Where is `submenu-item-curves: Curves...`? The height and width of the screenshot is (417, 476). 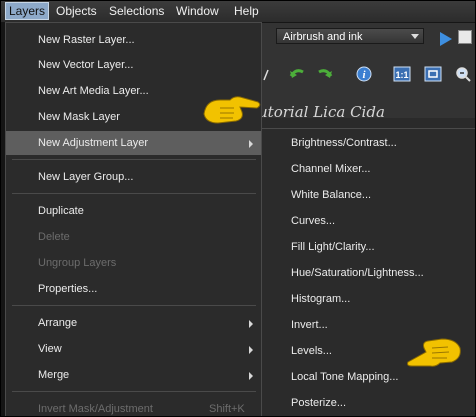
submenu-item-curves: Curves... is located at coordinates (368, 221).